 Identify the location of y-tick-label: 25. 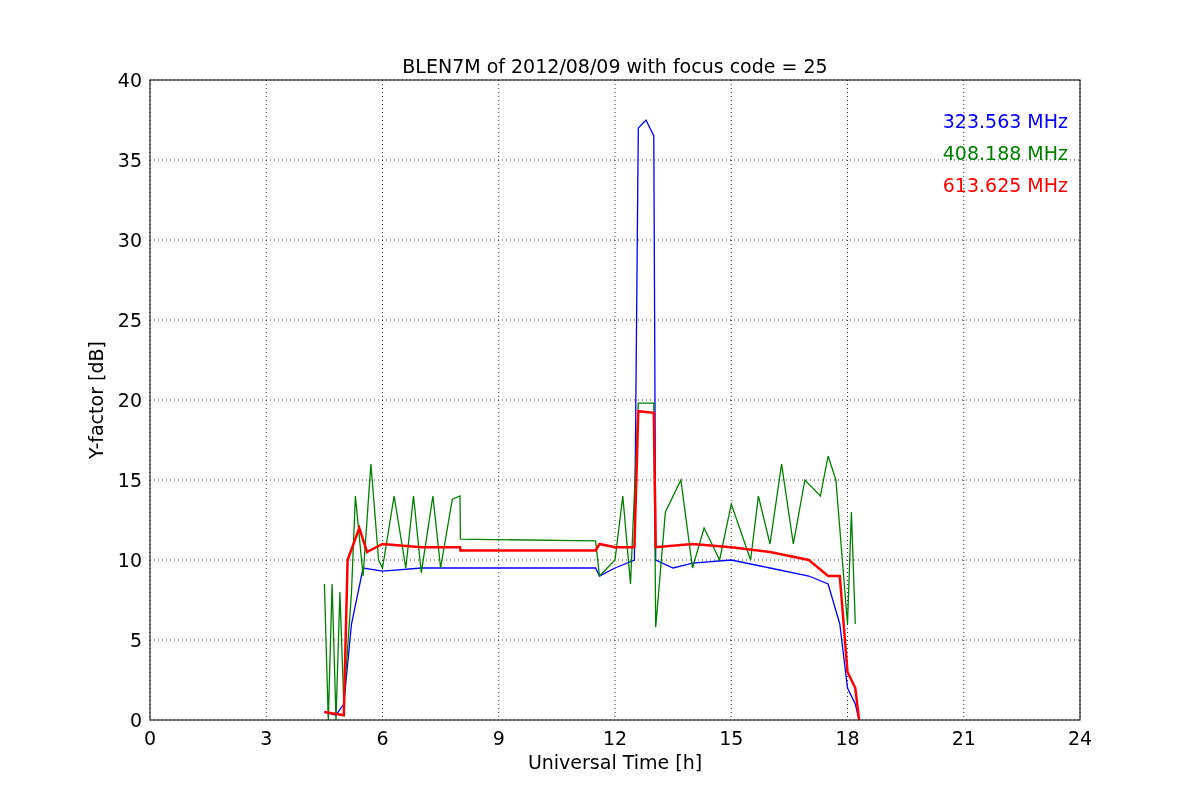
(129, 320).